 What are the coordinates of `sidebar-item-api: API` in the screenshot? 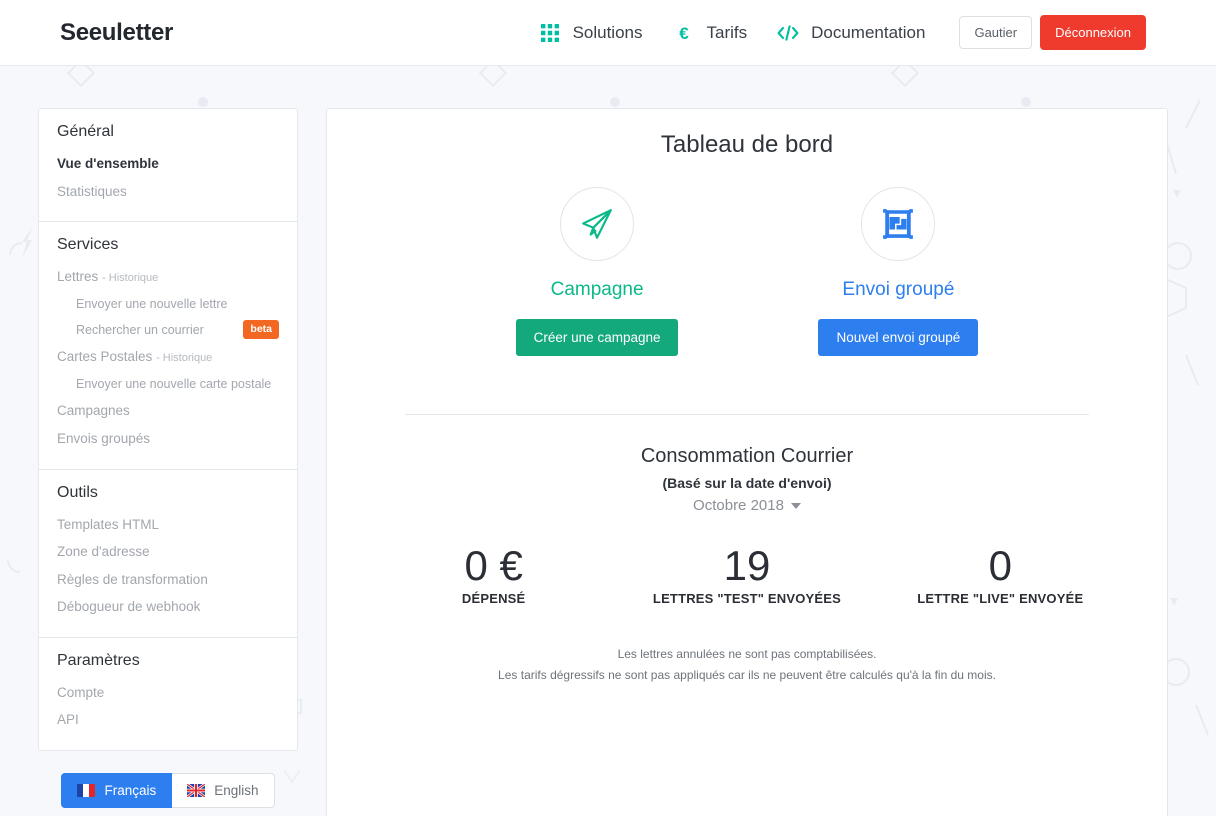 It's located at (168, 720).